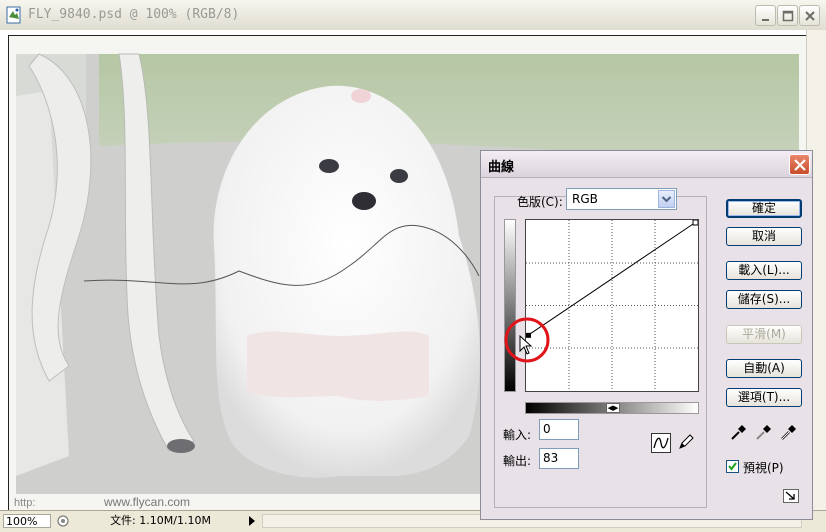  I want to click on white-eyedropper-icon, so click(789, 432).